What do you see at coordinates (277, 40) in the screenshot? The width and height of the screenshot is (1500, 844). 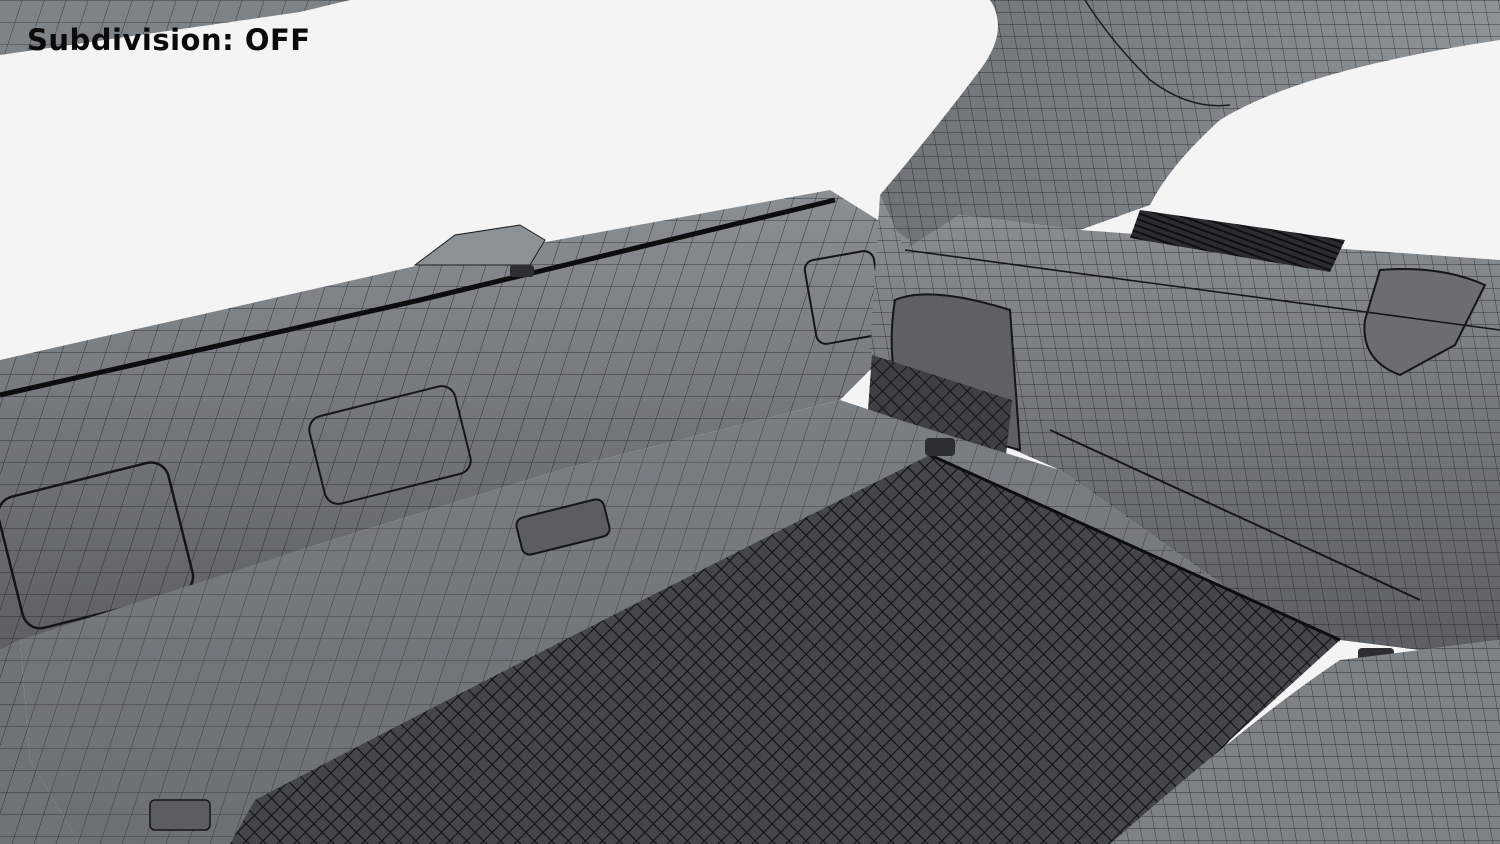 I see `subdivision-value-text: OFF` at bounding box center [277, 40].